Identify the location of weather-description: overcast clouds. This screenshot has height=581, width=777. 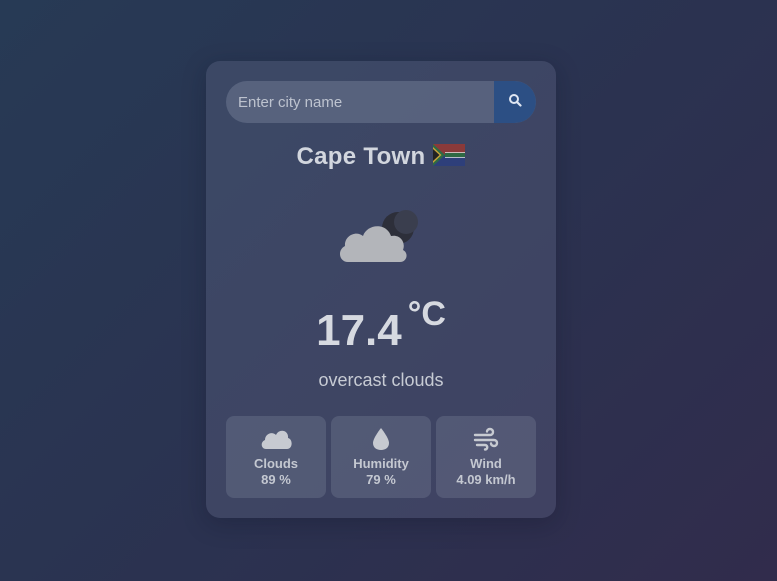
(381, 380).